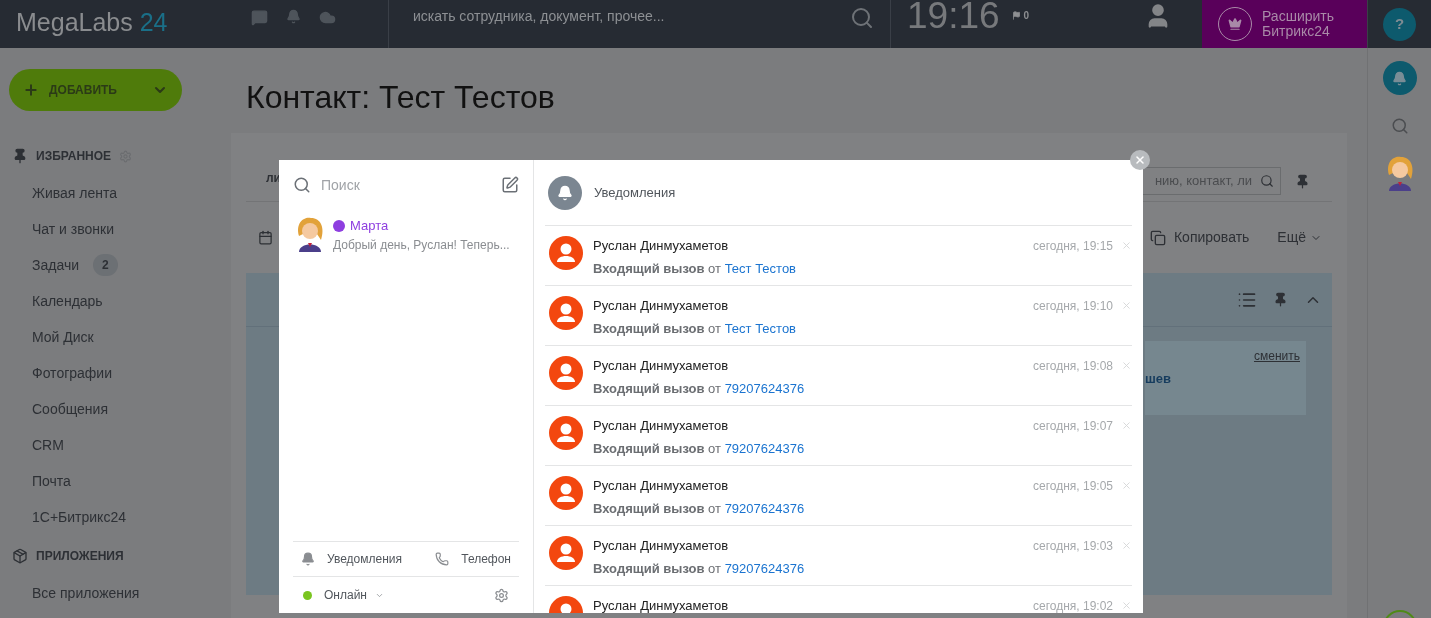 This screenshot has width=1431, height=618. Describe the element at coordinates (20, 556) in the screenshot. I see `box-icon` at that location.